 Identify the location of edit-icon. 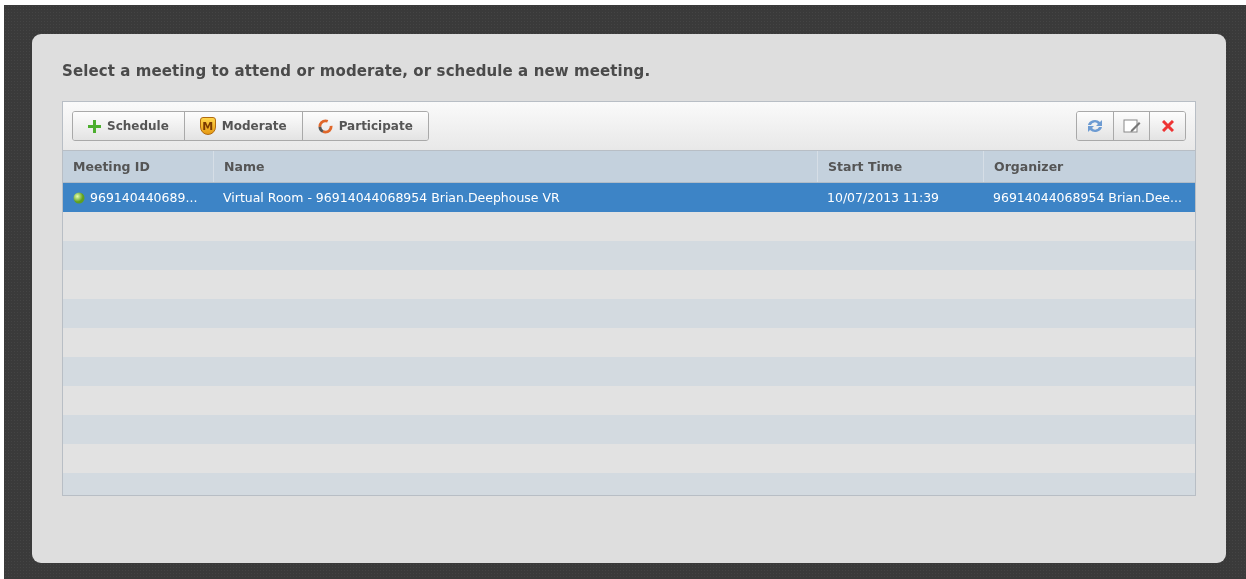
(1131, 126).